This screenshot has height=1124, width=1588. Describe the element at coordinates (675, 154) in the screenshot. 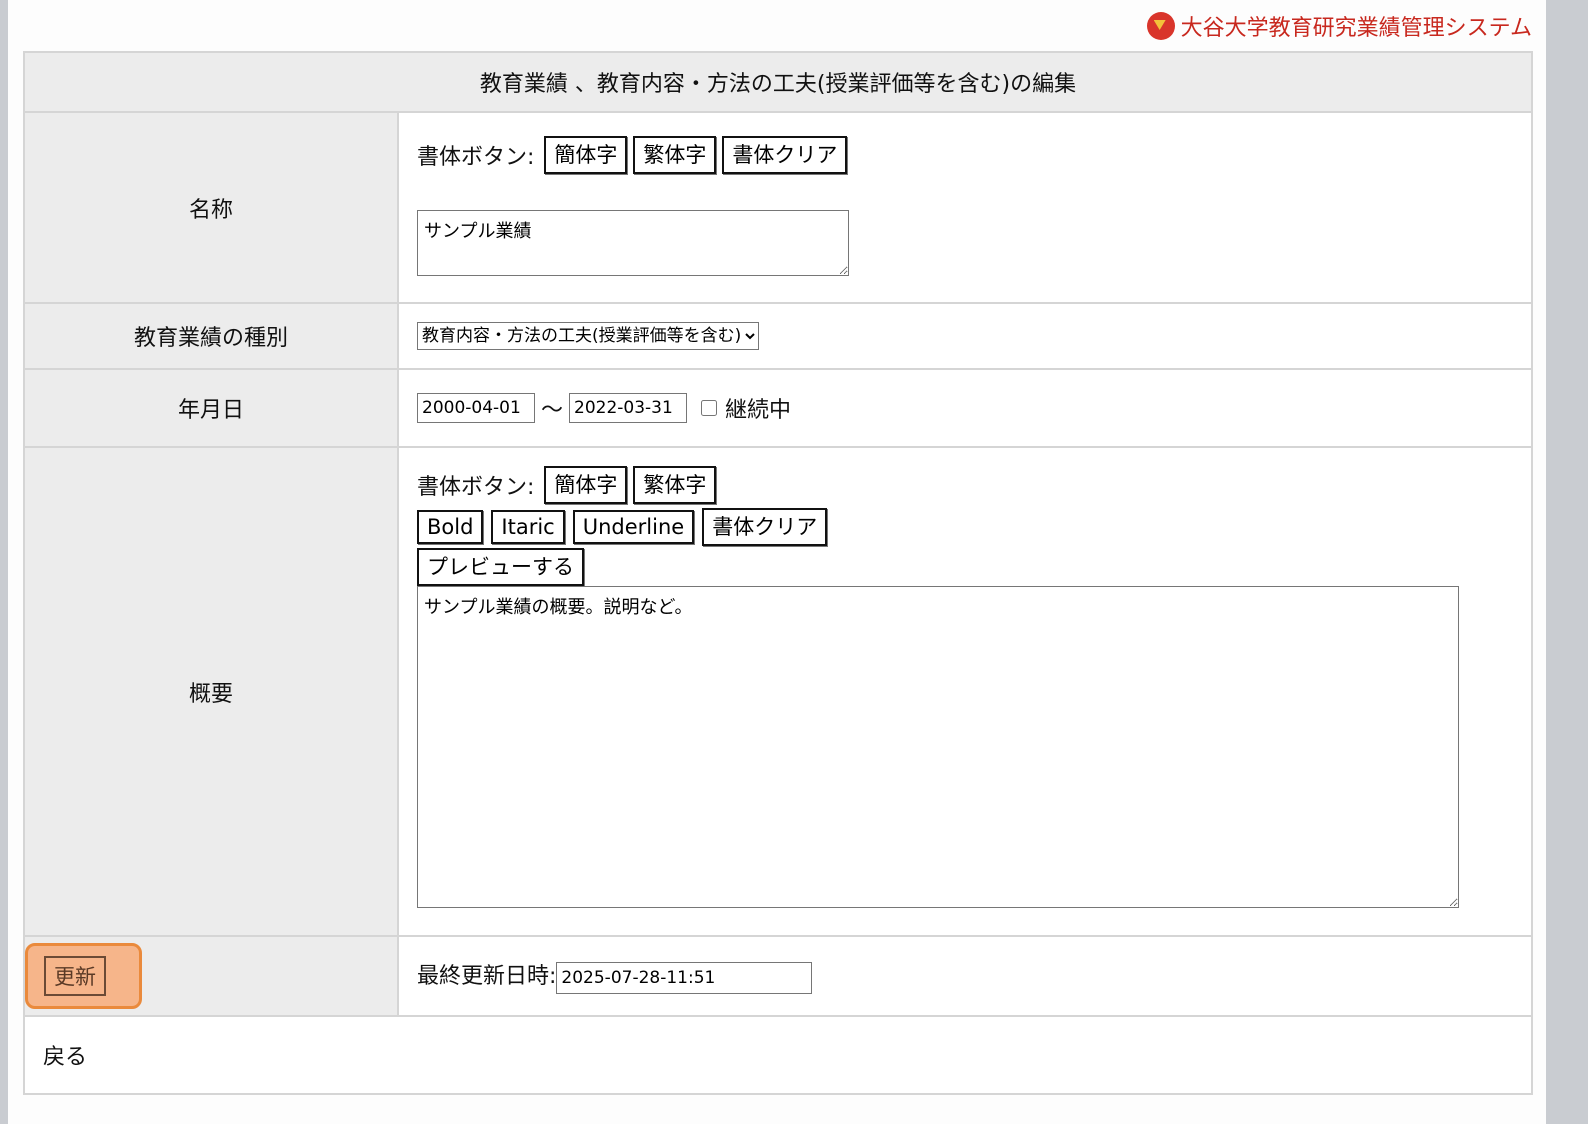

I see `name-traditional-button: 繁体字` at that location.